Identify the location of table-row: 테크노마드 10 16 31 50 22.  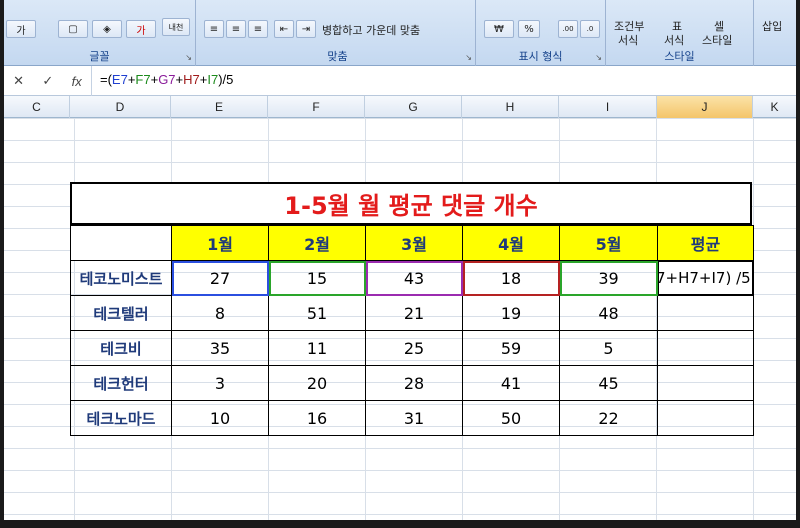
(412, 418).